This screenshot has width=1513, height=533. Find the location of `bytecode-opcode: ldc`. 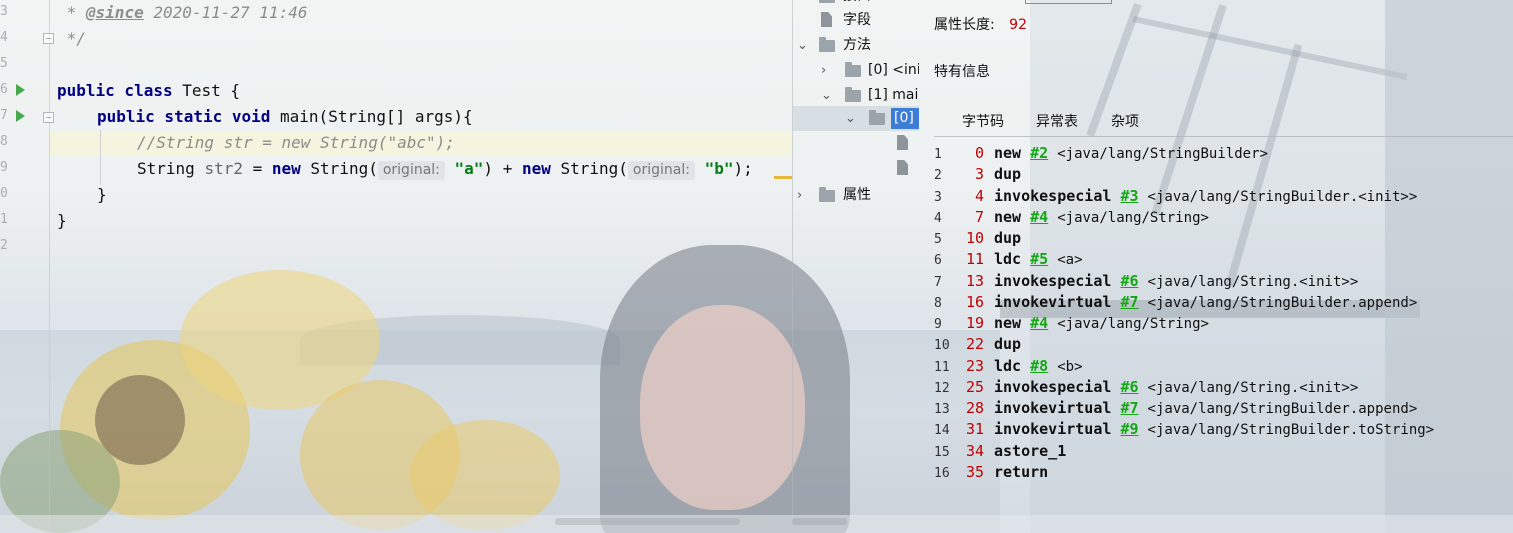

bytecode-opcode: ldc is located at coordinates (1008, 259).